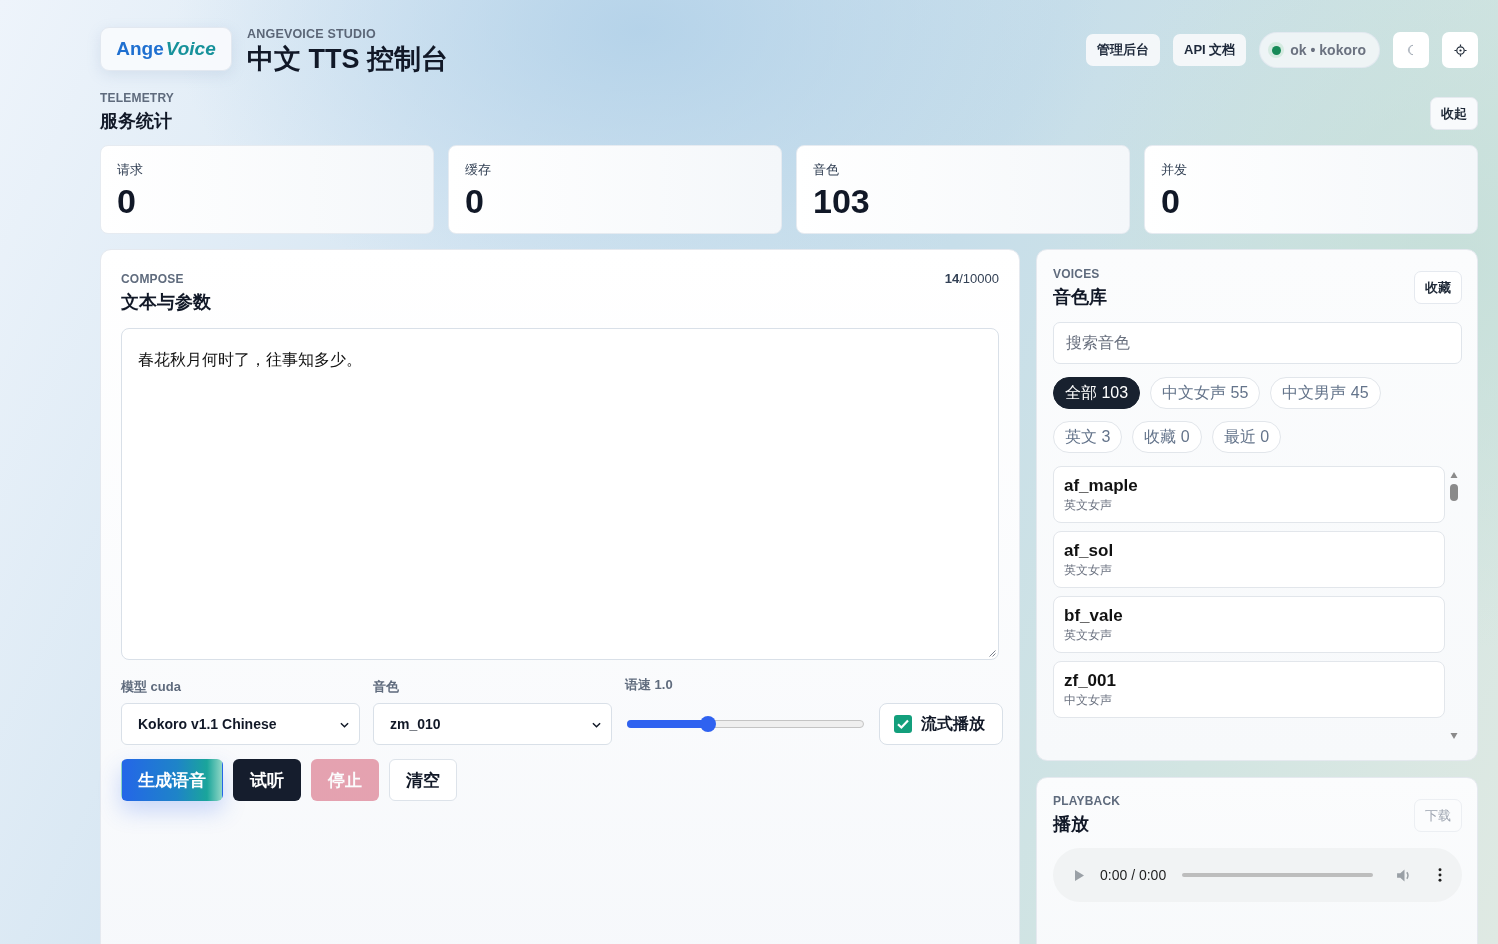 This screenshot has height=944, width=1498. What do you see at coordinates (1094, 616) in the screenshot?
I see `voice-name: bf_vale` at bounding box center [1094, 616].